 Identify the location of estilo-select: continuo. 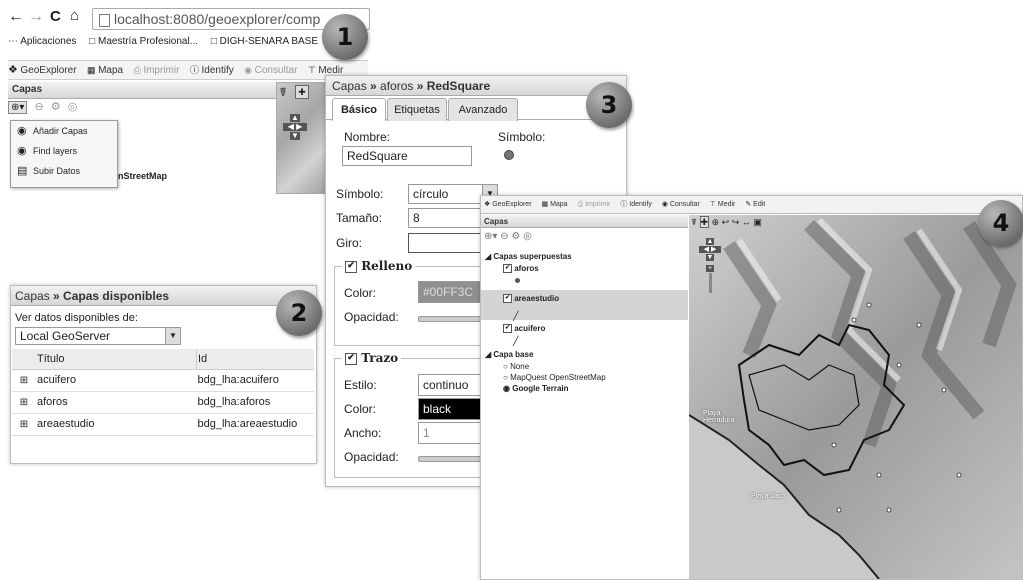
(453, 385).